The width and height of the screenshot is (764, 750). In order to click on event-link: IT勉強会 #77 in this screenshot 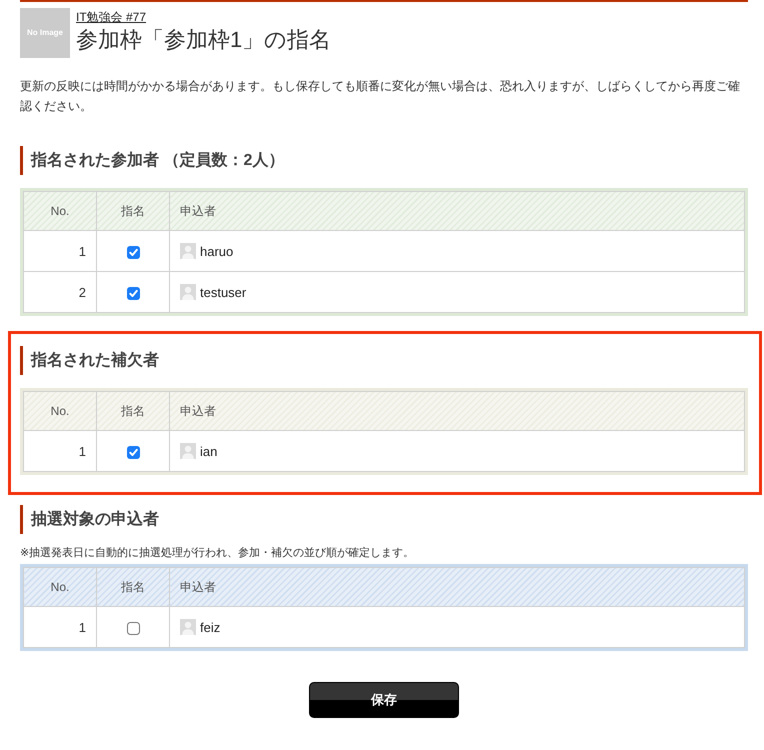, I will do `click(111, 17)`.